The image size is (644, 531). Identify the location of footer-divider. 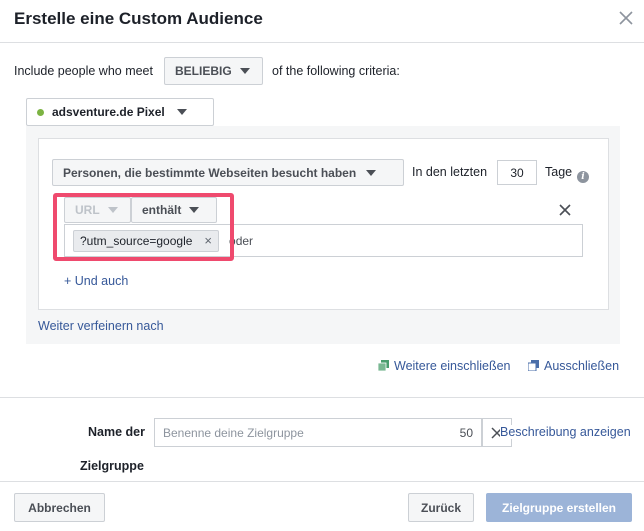
(322, 481).